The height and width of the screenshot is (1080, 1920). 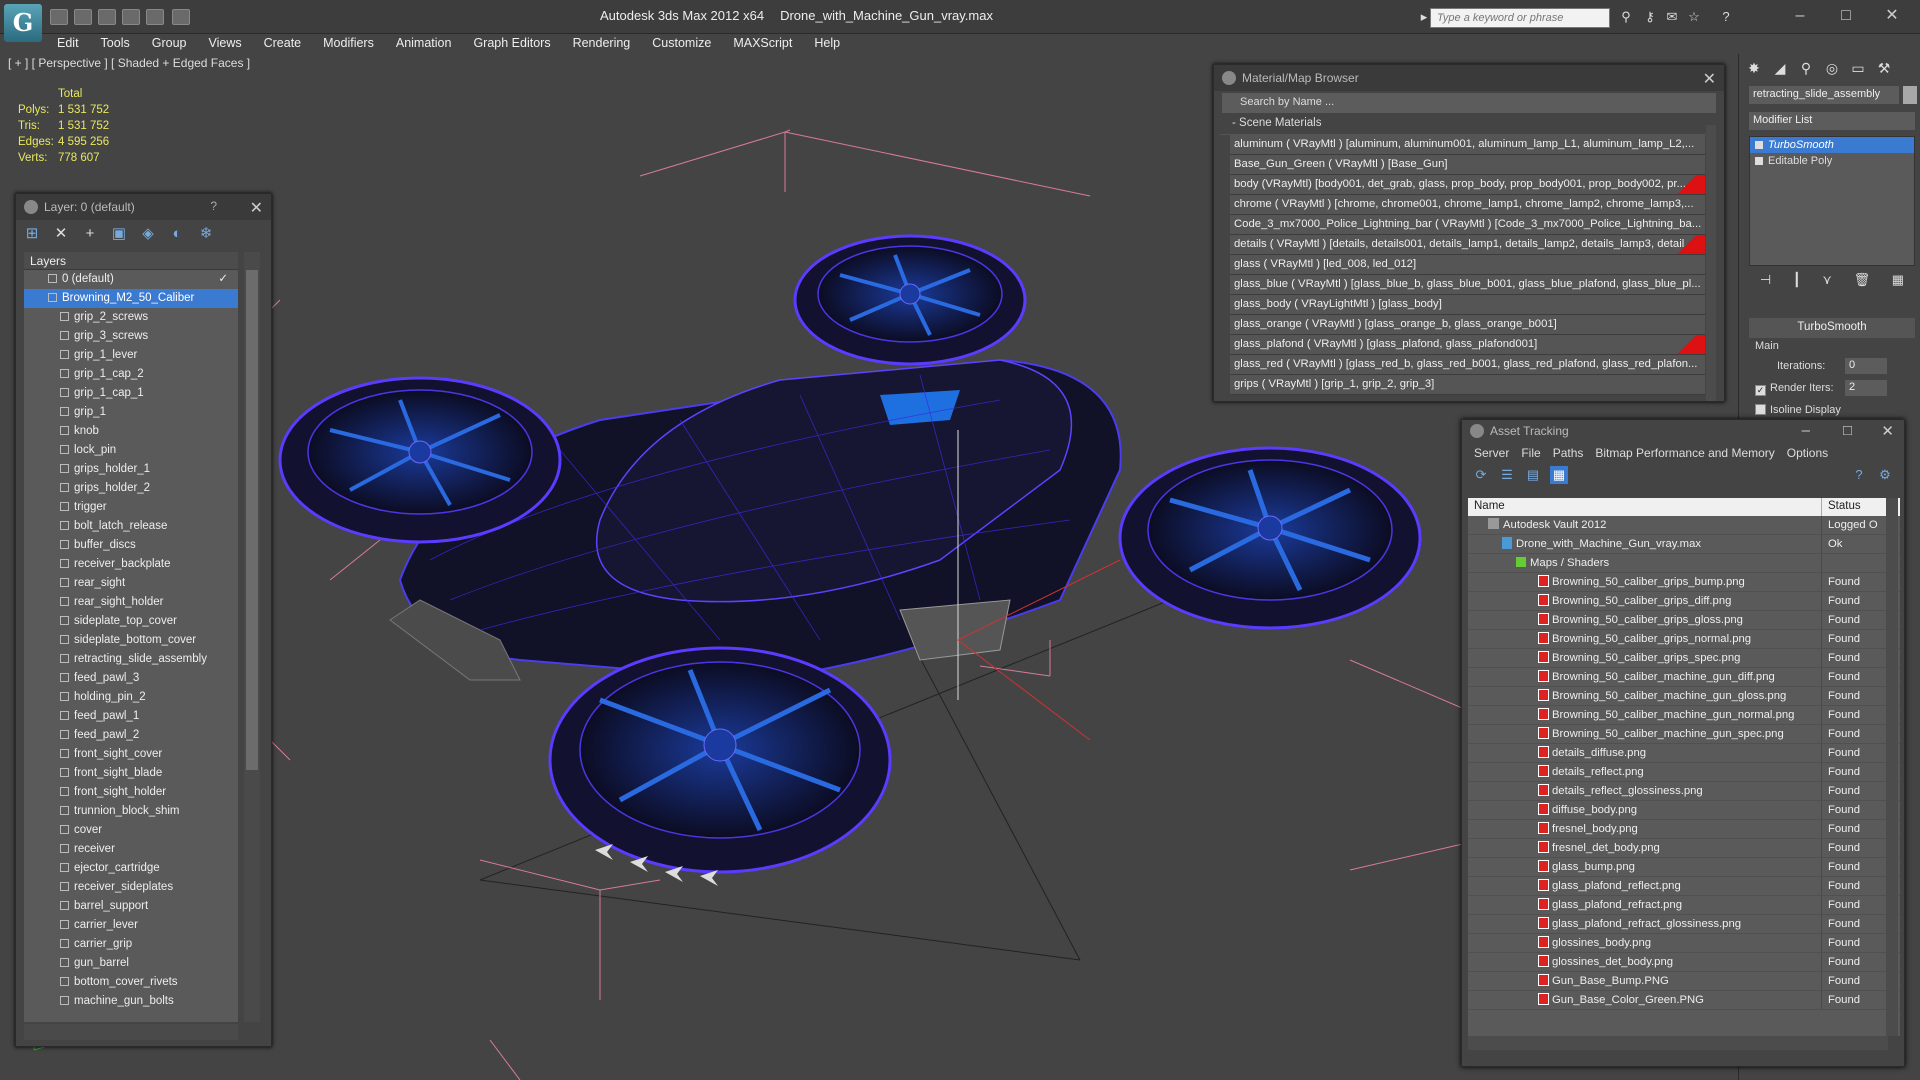 I want to click on menu-customize: Customize, so click(x=681, y=44).